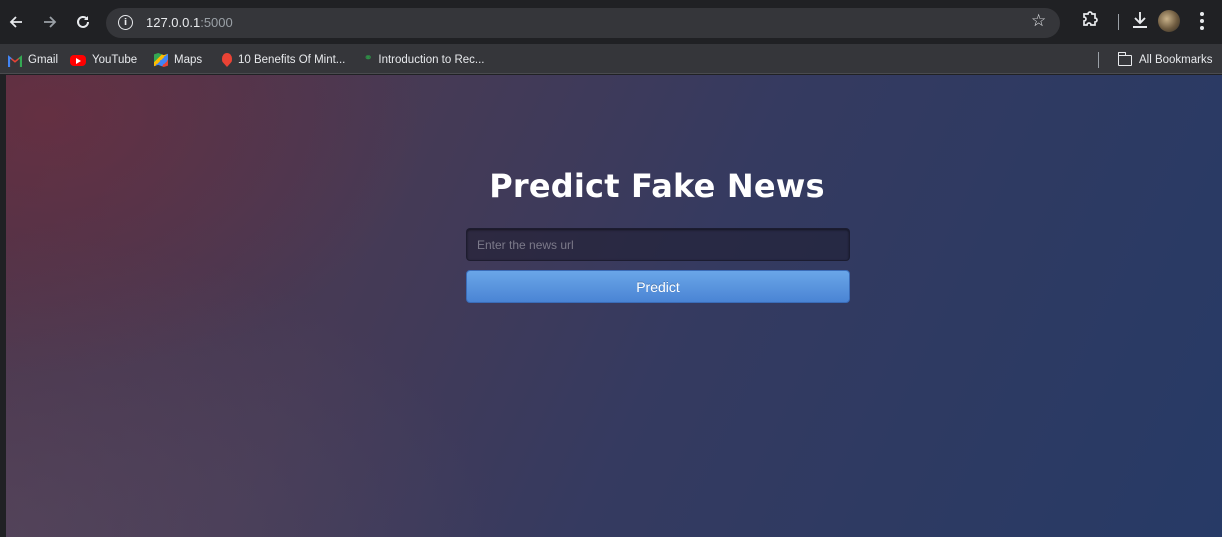 The width and height of the screenshot is (1222, 537). Describe the element at coordinates (1118, 22) in the screenshot. I see `toolbar-divider` at that location.